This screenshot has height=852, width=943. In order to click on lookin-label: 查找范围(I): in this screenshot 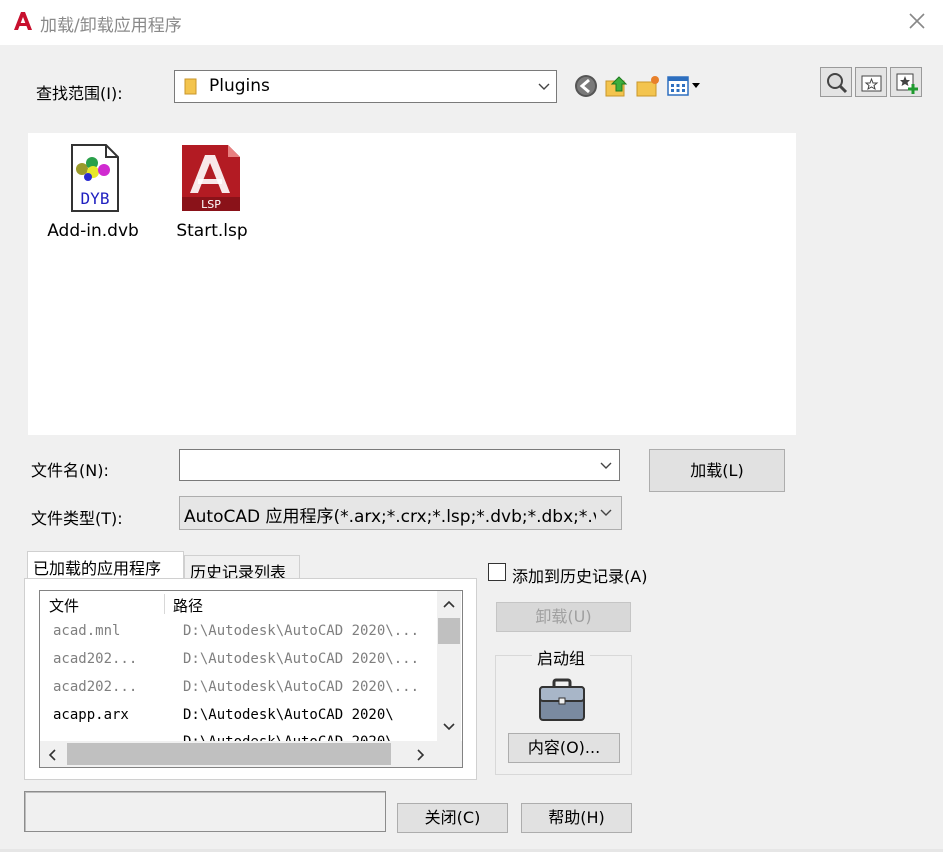, I will do `click(79, 93)`.